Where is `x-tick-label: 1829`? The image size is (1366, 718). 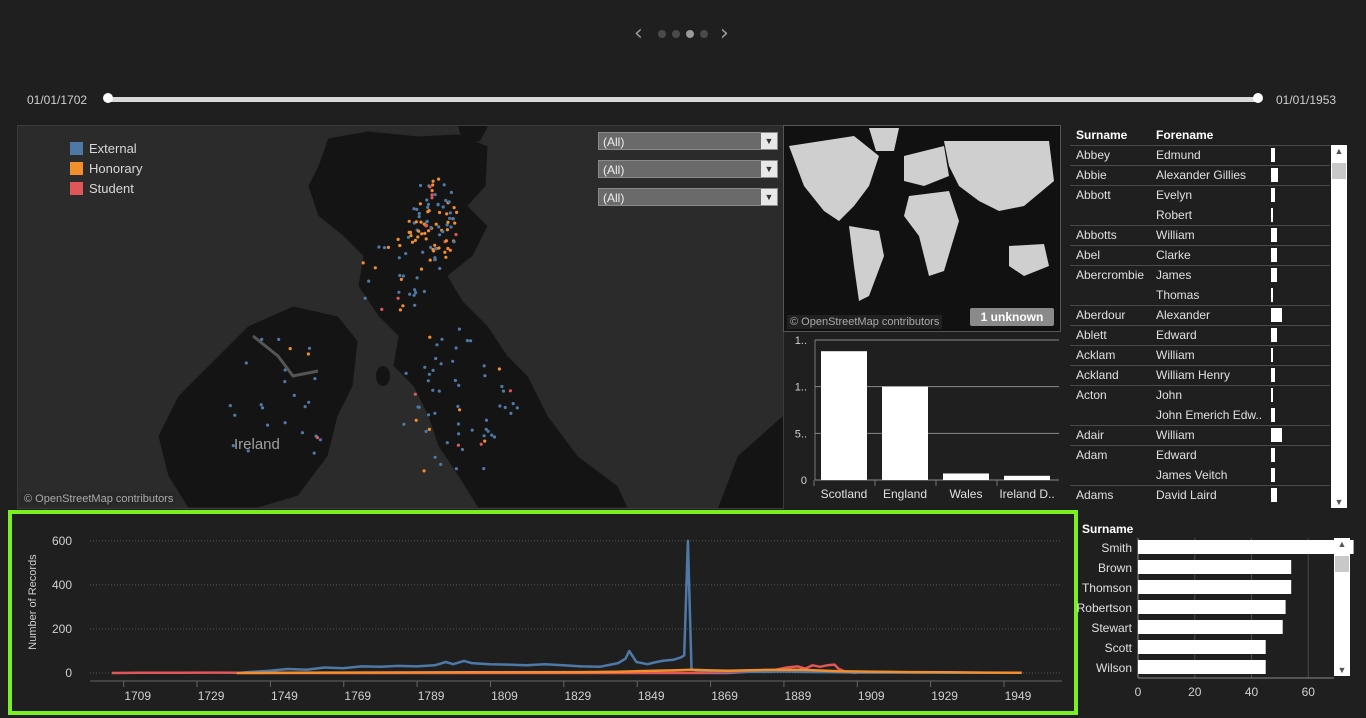 x-tick-label: 1829 is located at coordinates (577, 696).